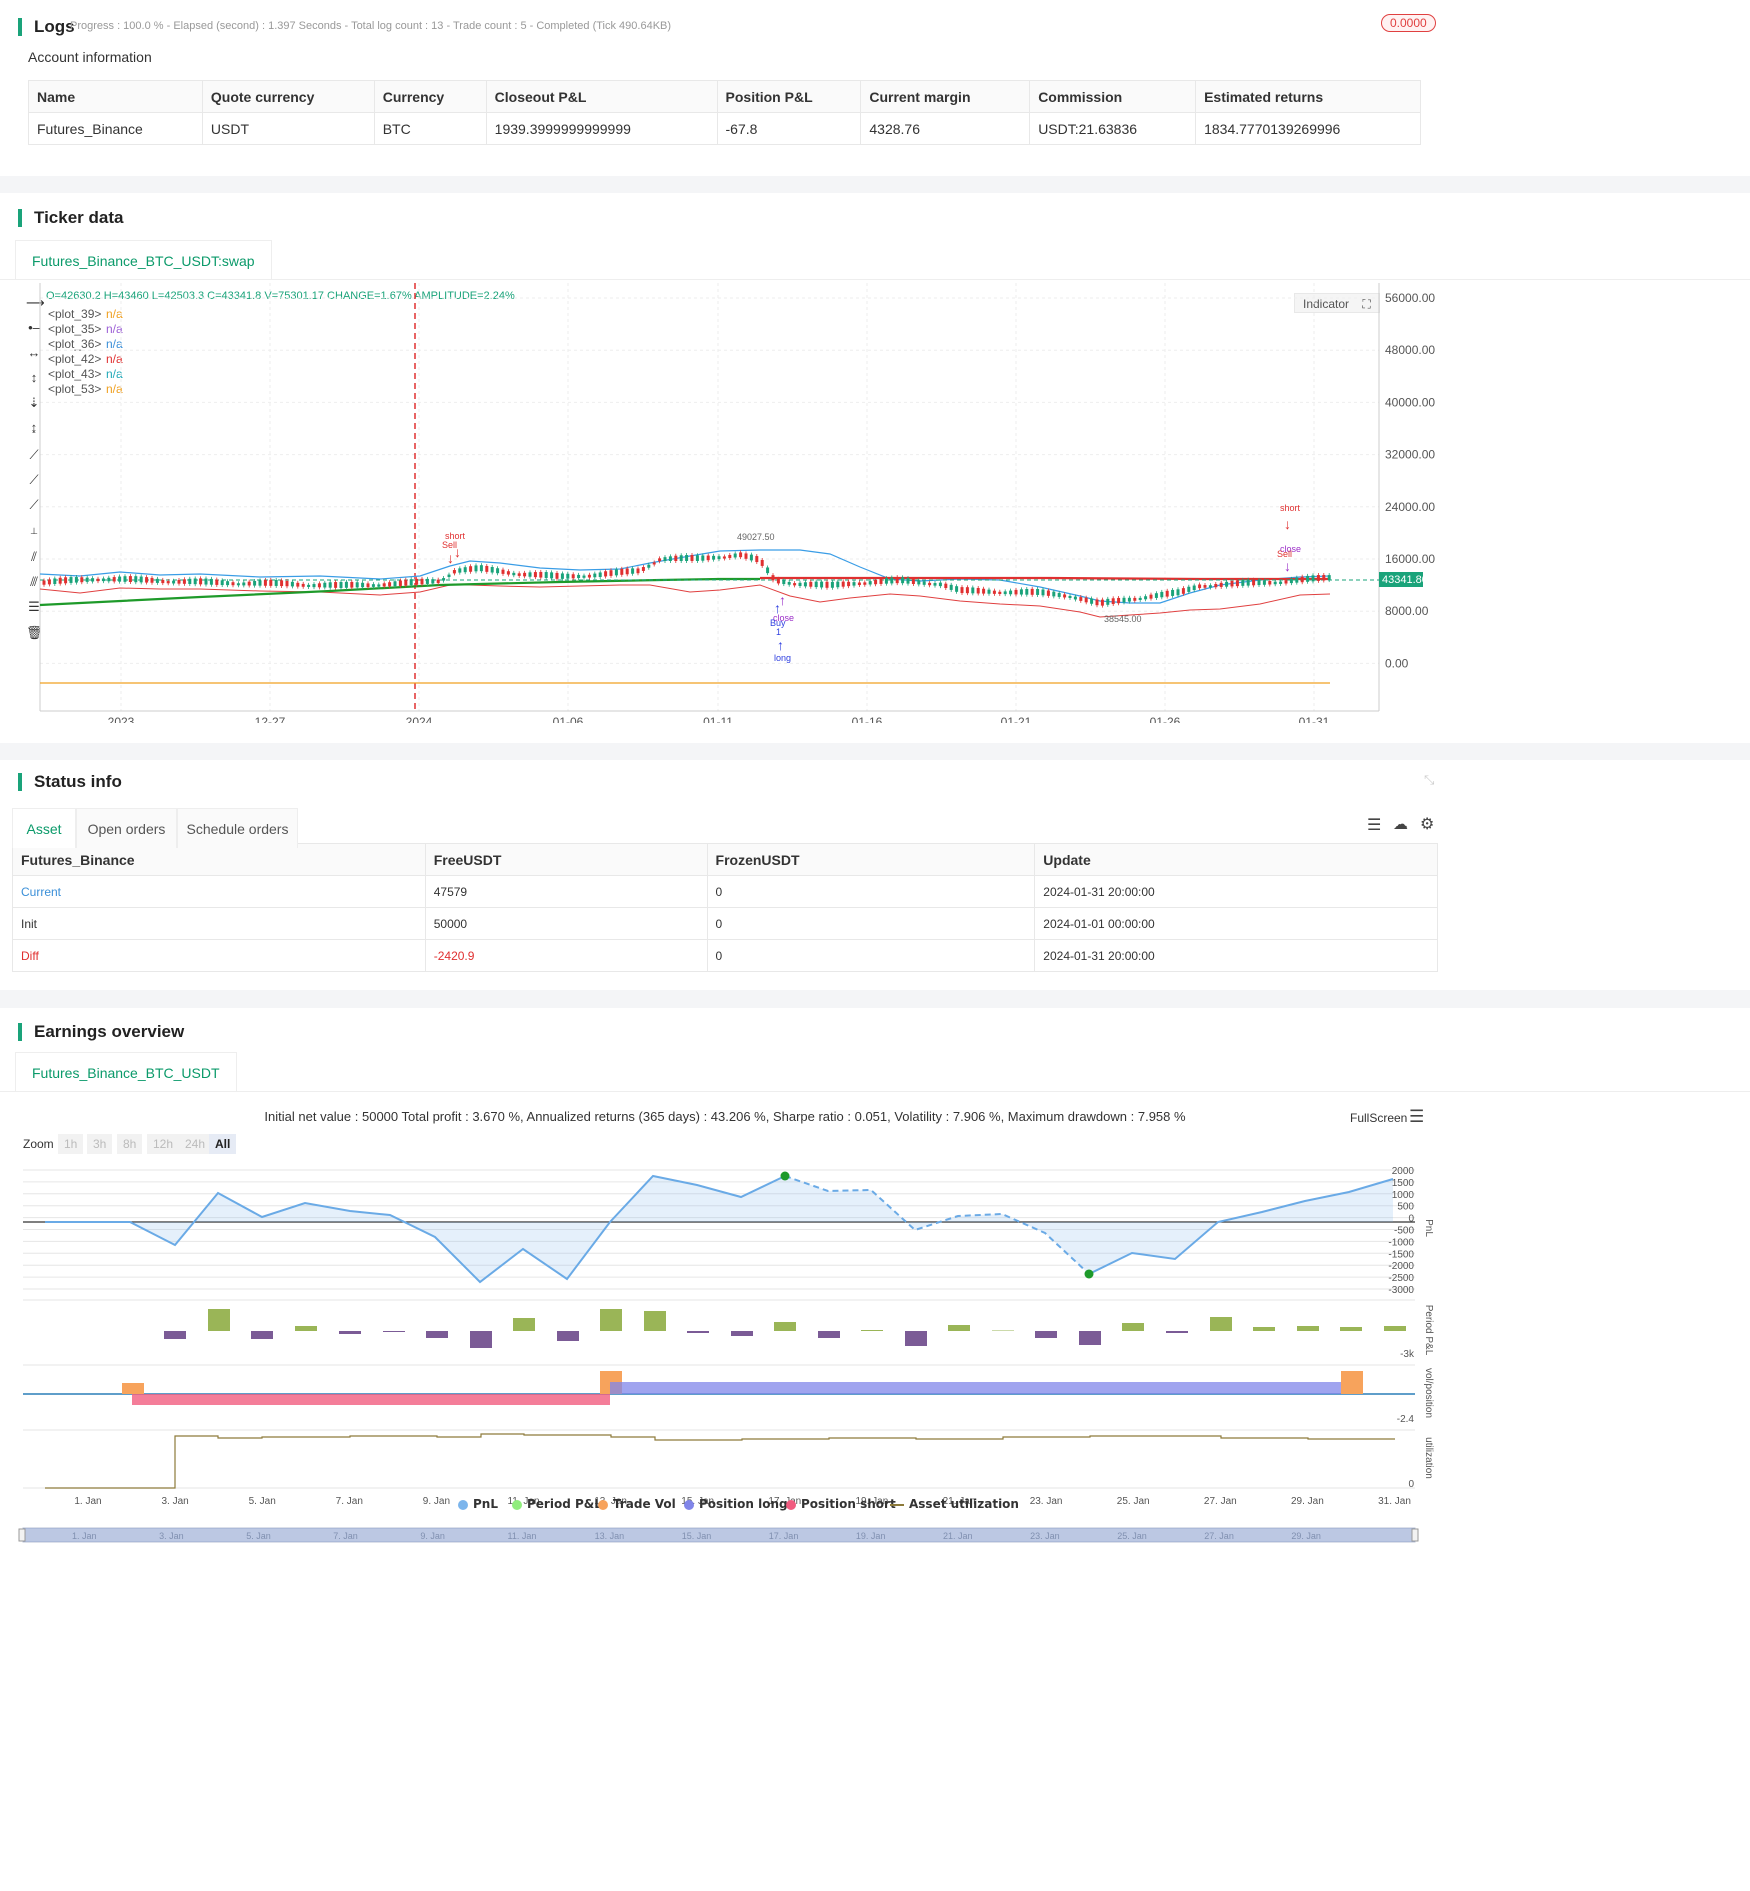  Describe the element at coordinates (163, 1144) in the screenshot. I see `zoom-option-12h: 12h` at that location.